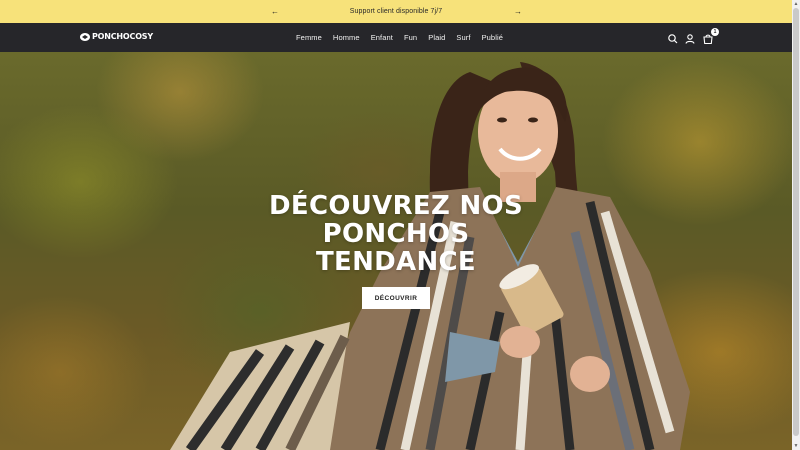 This screenshot has height=450, width=800. What do you see at coordinates (275, 11) in the screenshot?
I see `arrow-left-icon: ←` at bounding box center [275, 11].